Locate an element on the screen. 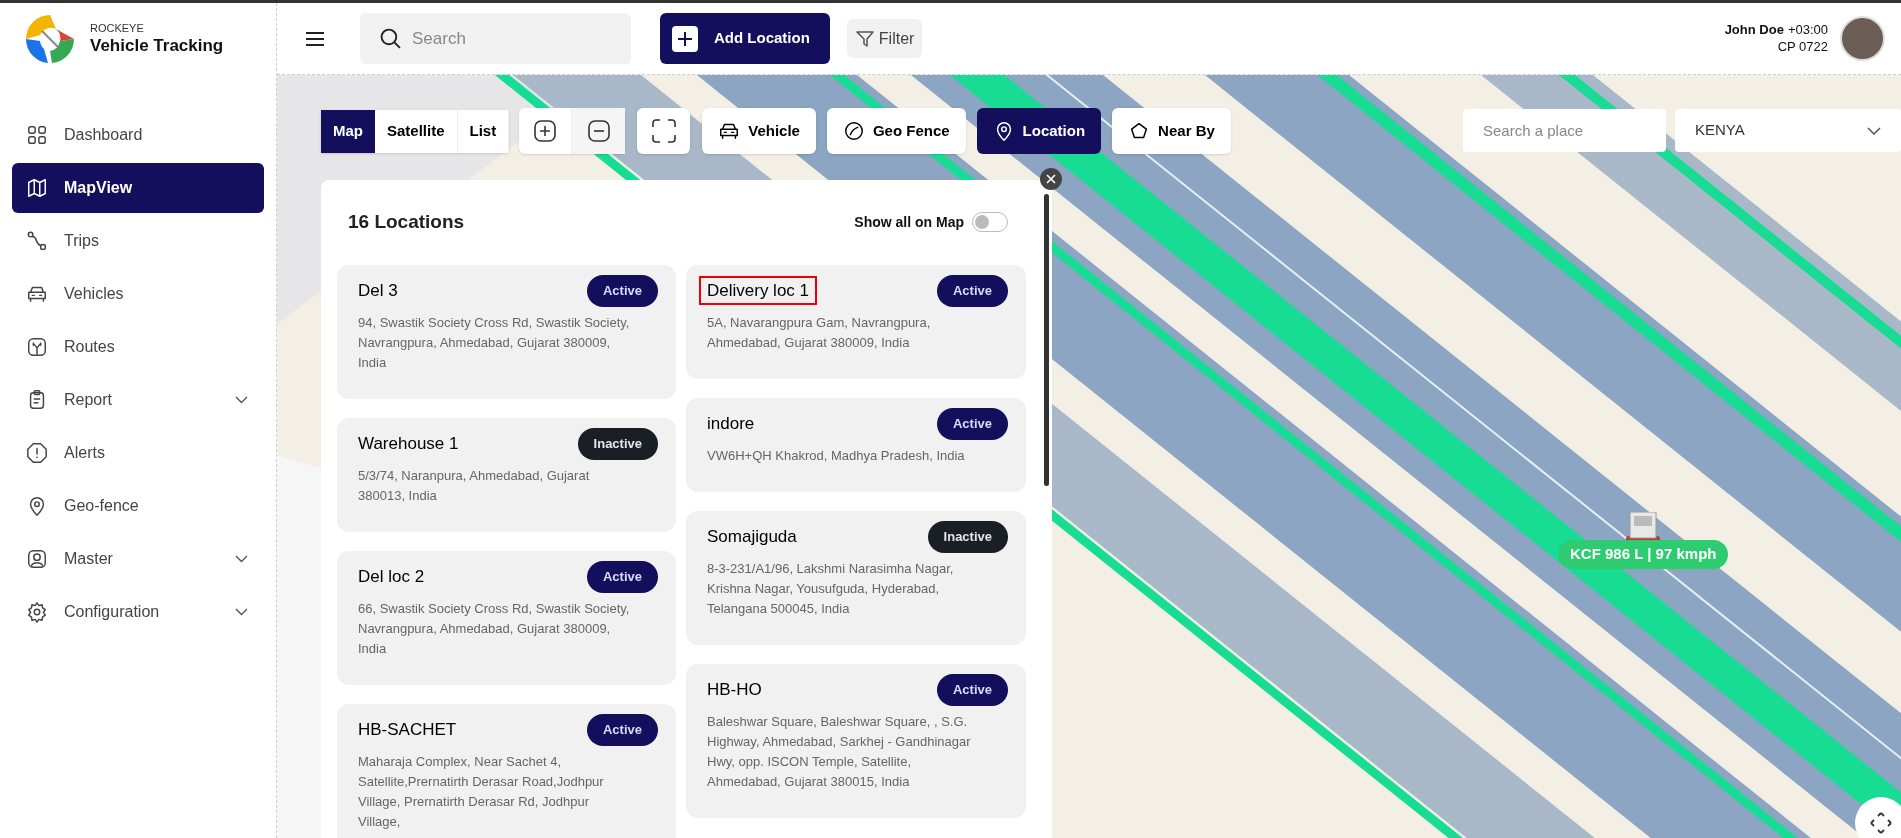 The image size is (1901, 838). alert-icon is located at coordinates (37, 453).